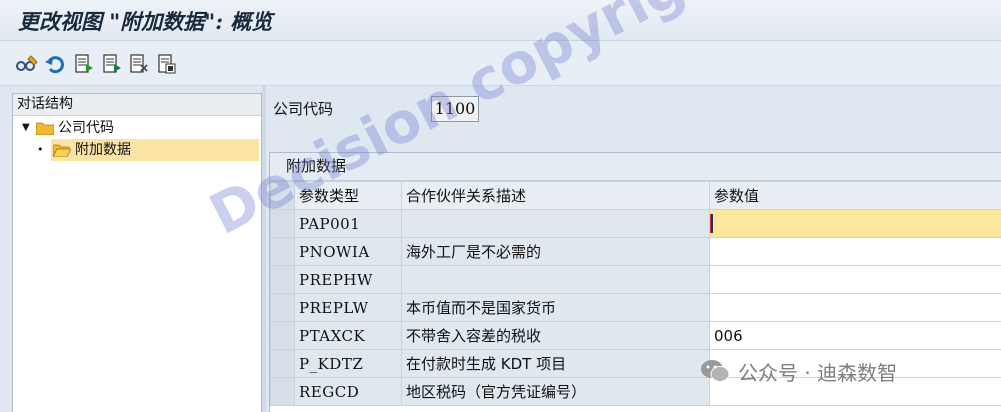  Describe the element at coordinates (556, 392) in the screenshot. I see `description-cell: 地区税码（官方凭证编号）` at that location.